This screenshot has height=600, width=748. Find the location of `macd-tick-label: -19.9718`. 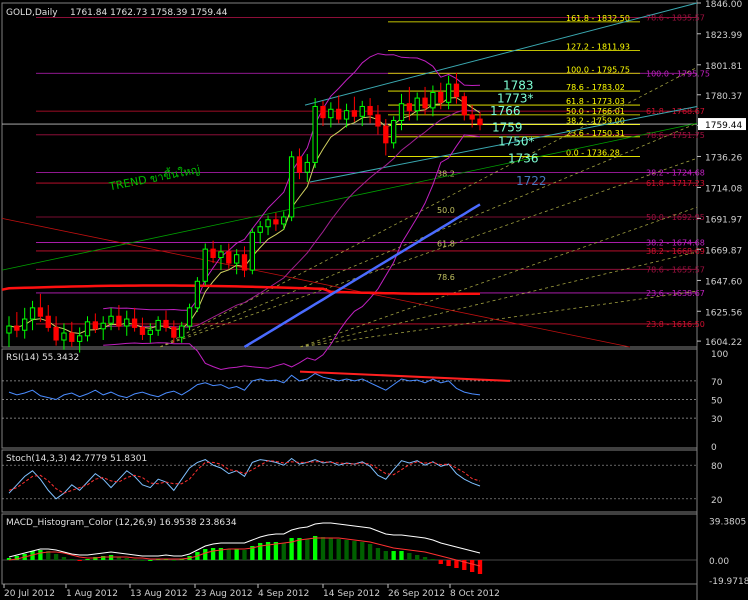

macd-tick-label: -19.9718 is located at coordinates (728, 582).